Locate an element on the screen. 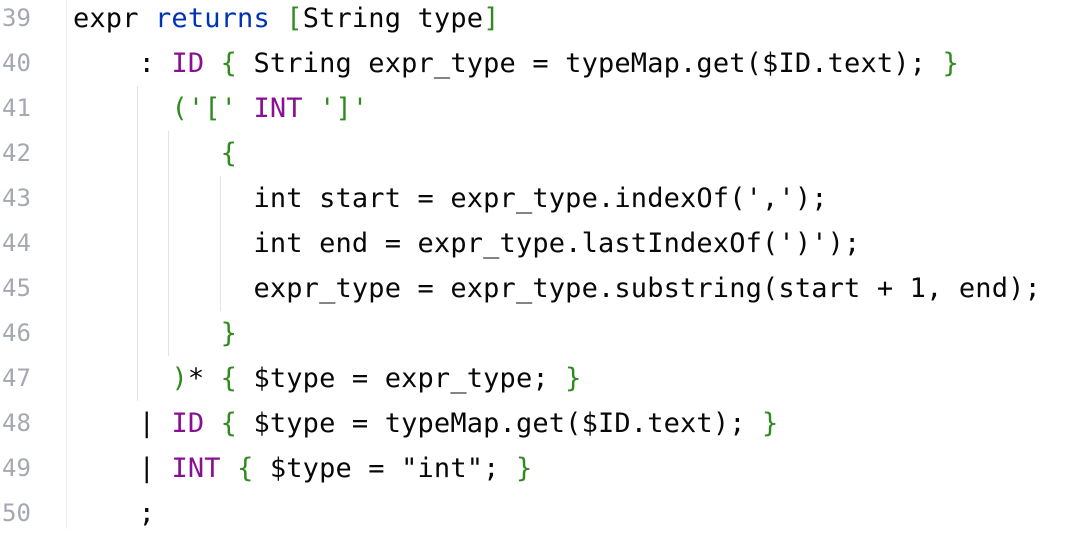 The height and width of the screenshot is (536, 1074). gutter-divider is located at coordinates (66, 264).